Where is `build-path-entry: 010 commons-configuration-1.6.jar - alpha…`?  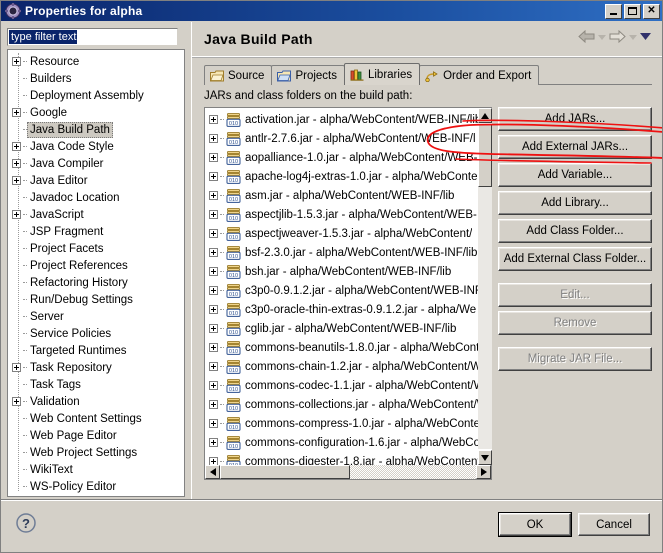
build-path-entry: 010 commons-configuration-1.6.jar - alpha… is located at coordinates (348, 442).